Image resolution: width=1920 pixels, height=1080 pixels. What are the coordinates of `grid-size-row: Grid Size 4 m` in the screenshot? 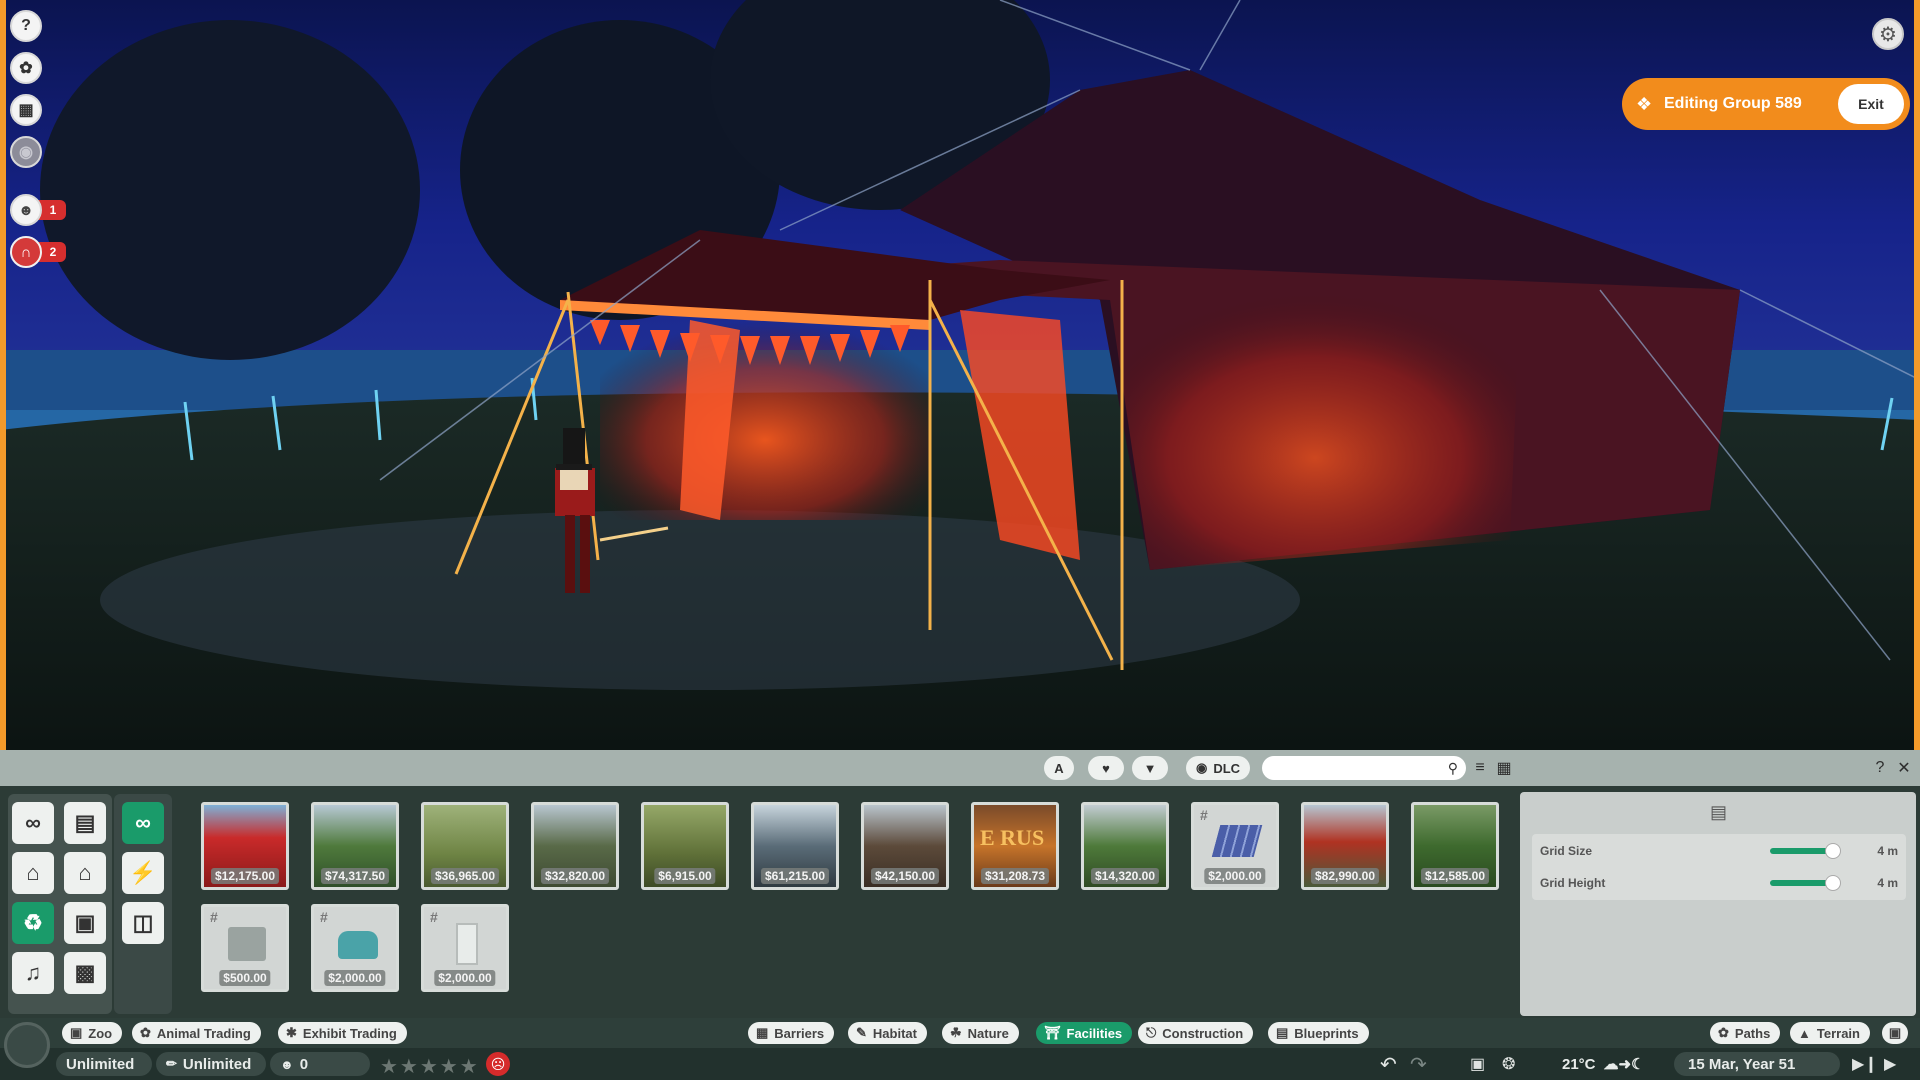 It's located at (1719, 851).